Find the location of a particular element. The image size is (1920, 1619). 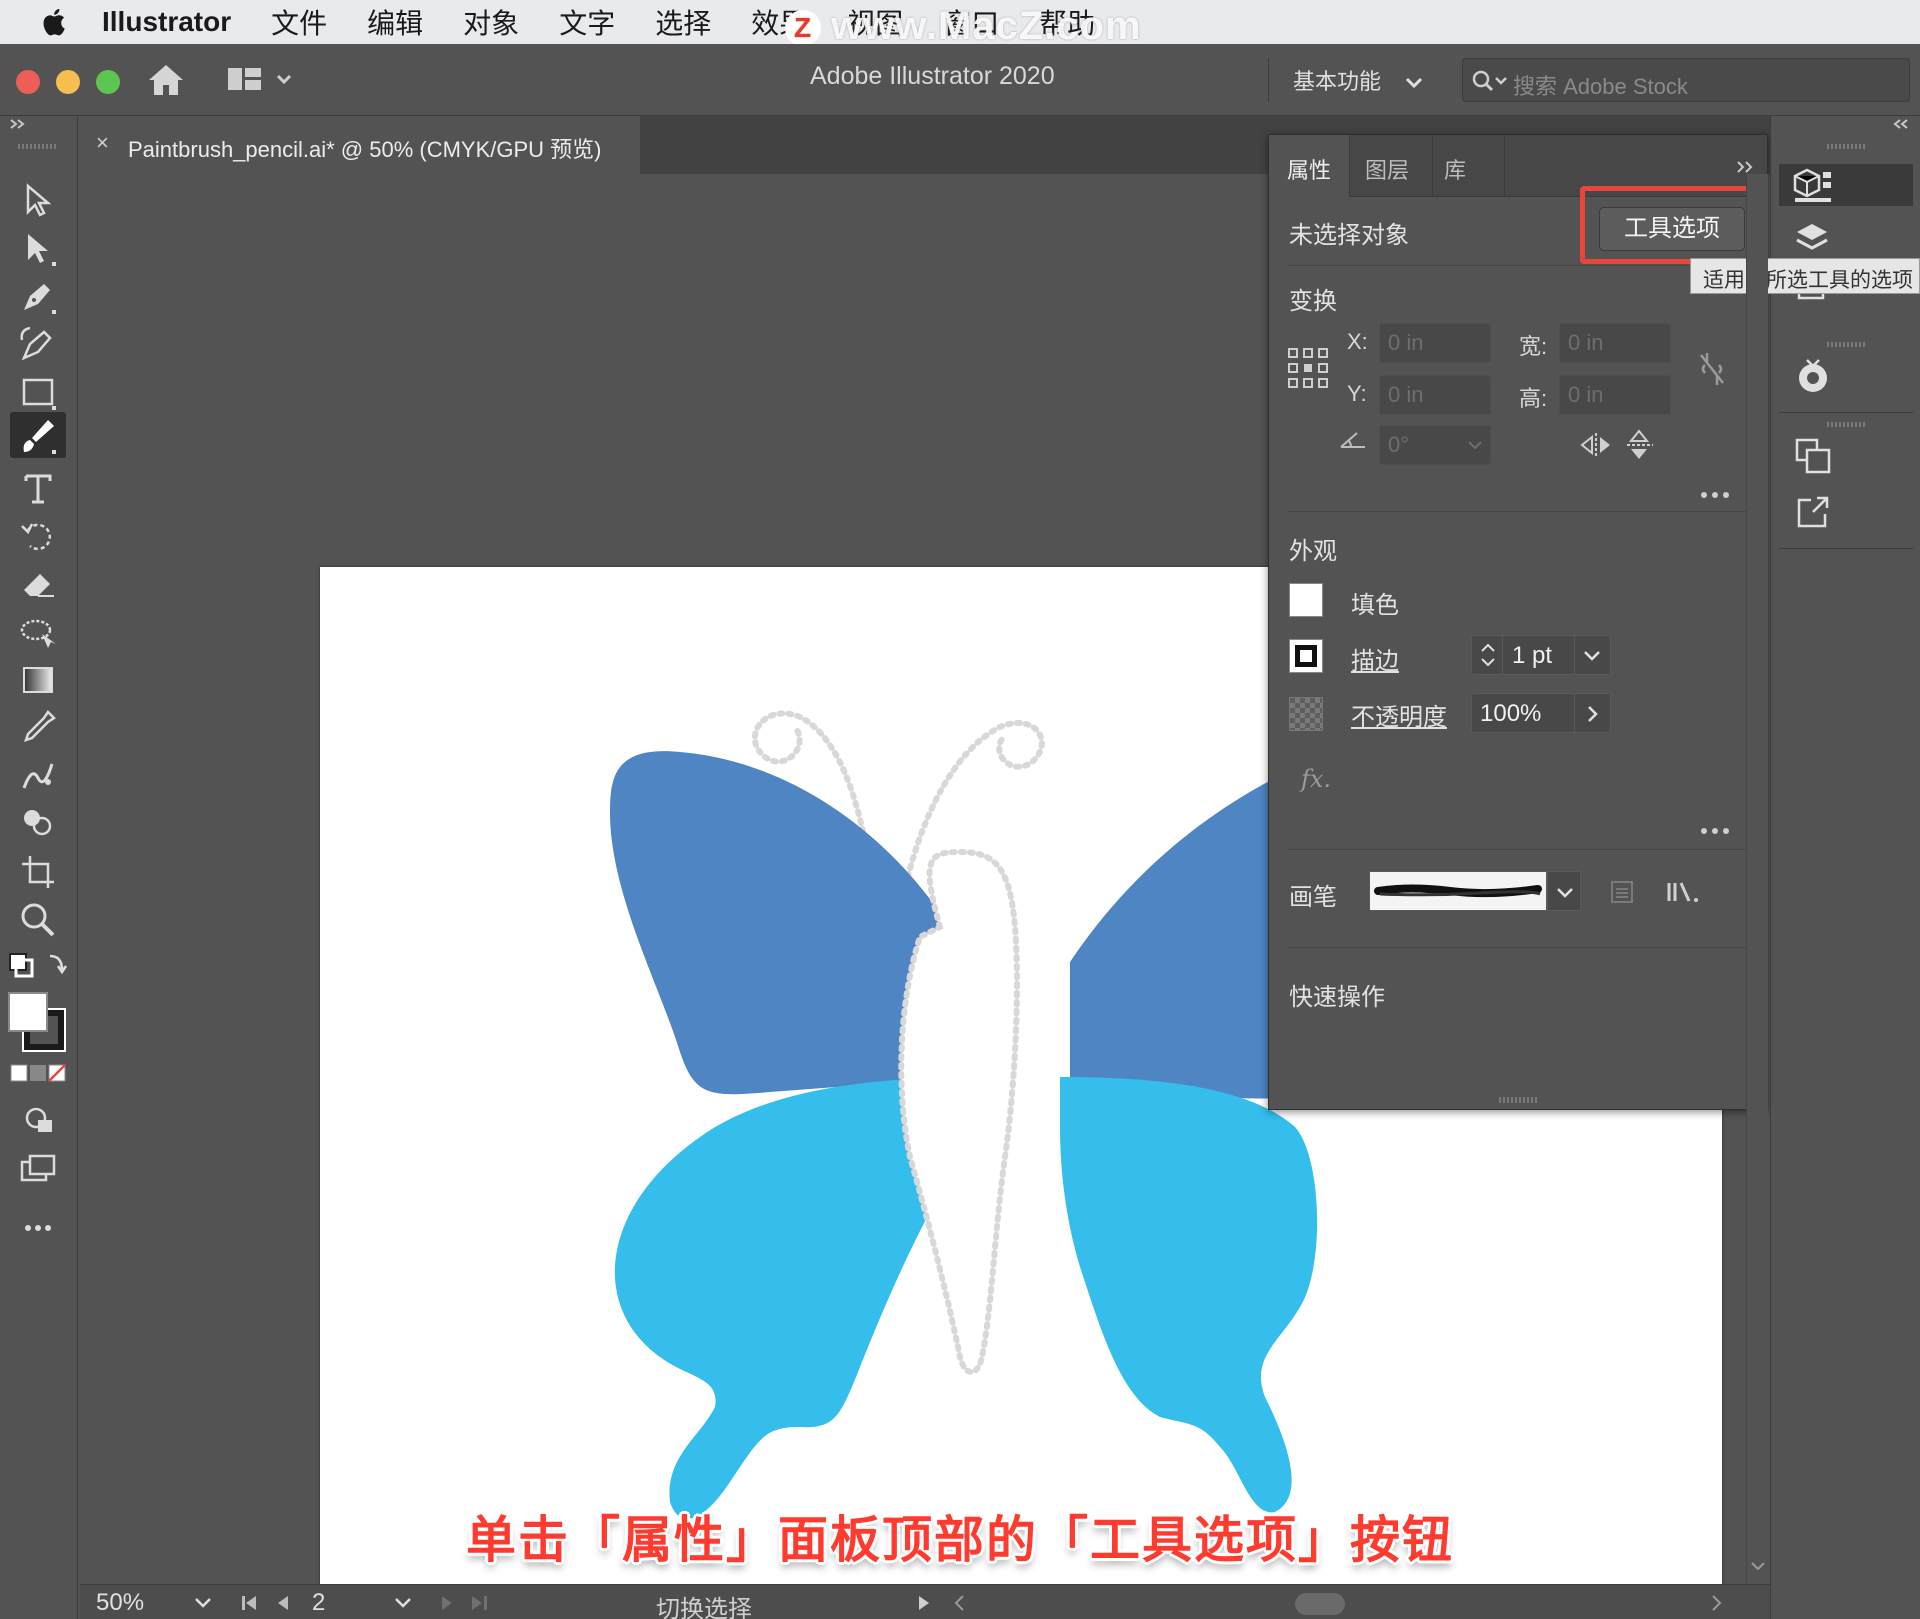

flip-horizontal-icon is located at coordinates (1596, 445).